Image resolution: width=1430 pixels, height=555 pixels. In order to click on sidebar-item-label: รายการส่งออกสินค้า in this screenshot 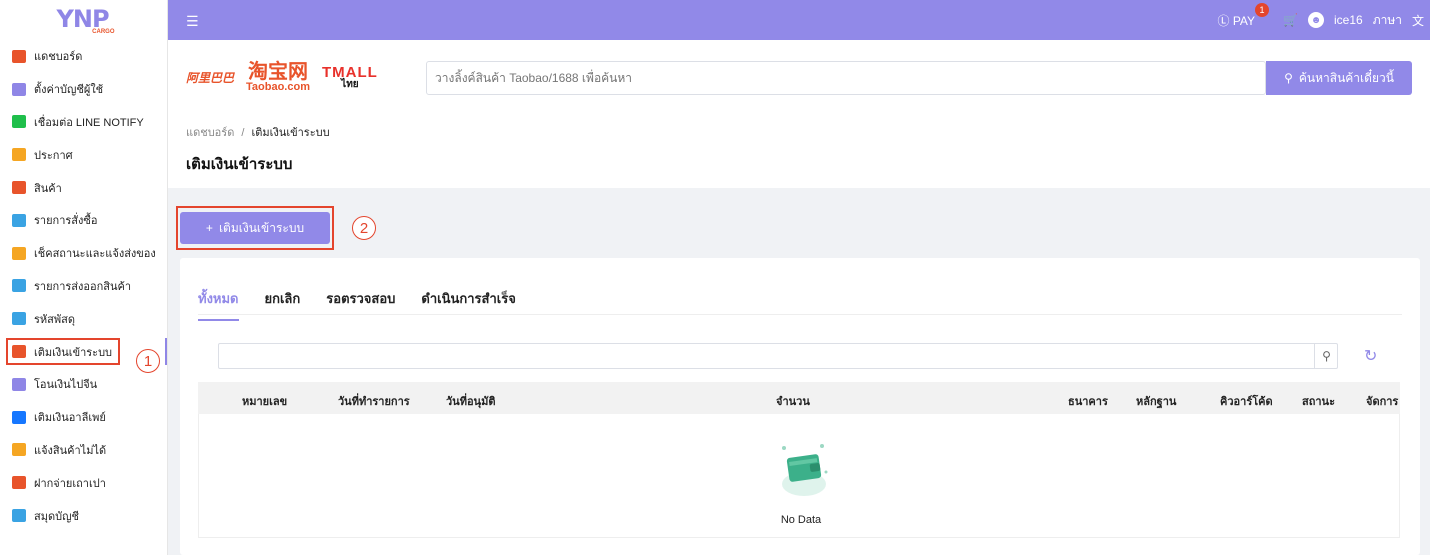, I will do `click(83, 286)`.